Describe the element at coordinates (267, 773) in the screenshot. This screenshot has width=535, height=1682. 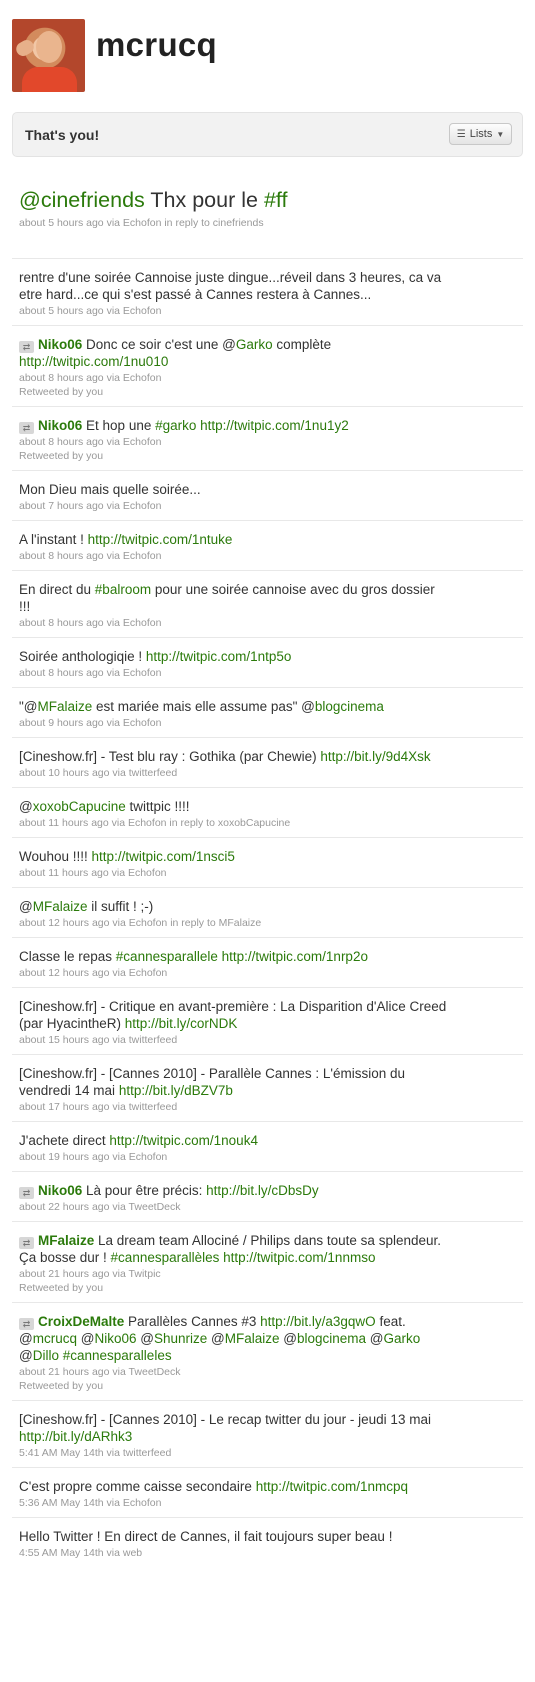
I see `tweet-meta: about 10 hours ago via twitterfeed` at that location.